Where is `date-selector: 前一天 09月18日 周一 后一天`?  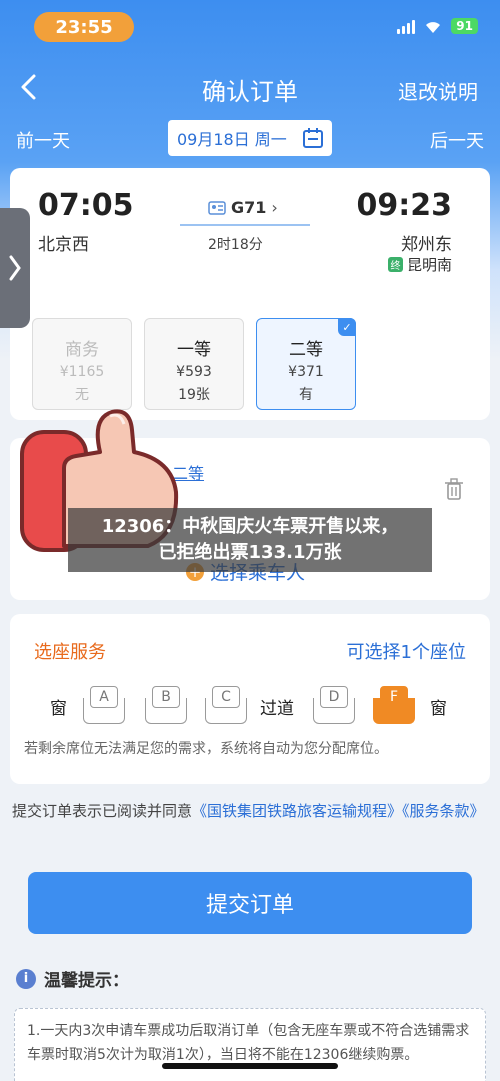
date-selector: 前一天 09月18日 周一 后一天 is located at coordinates (250, 138).